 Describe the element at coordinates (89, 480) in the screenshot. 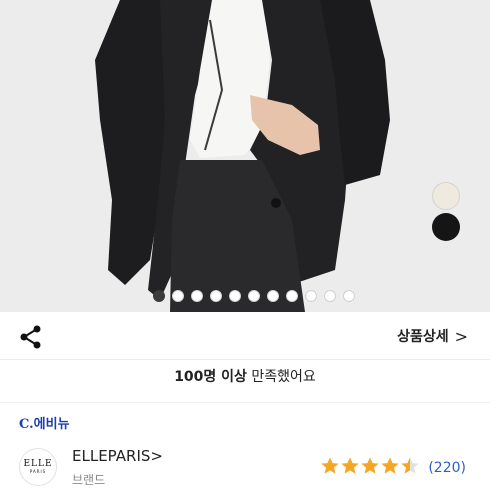

I see `brand-type-label: 브랜드` at that location.